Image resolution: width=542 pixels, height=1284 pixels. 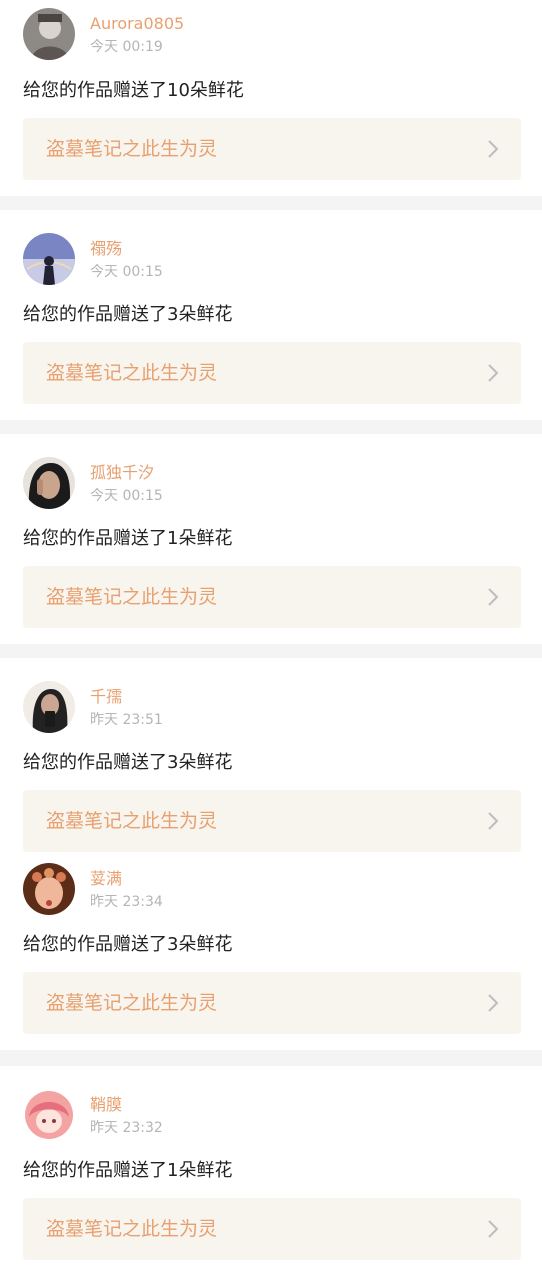 I want to click on username: 孤独千汐, so click(x=122, y=473).